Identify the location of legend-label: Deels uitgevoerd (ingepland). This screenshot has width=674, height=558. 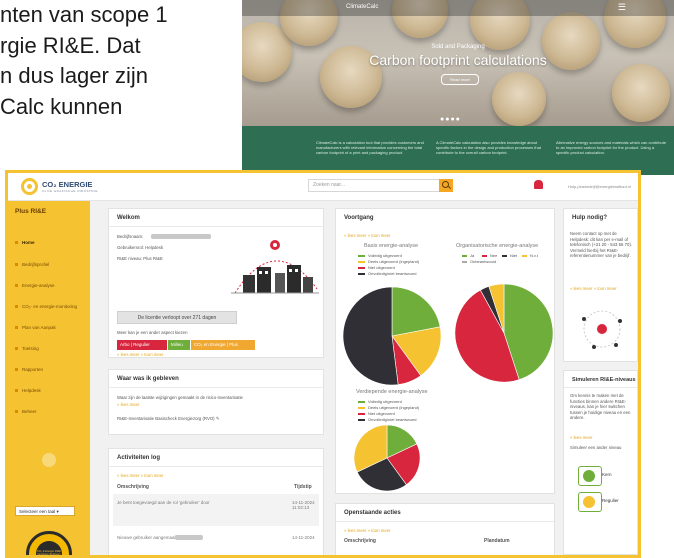
(394, 407).